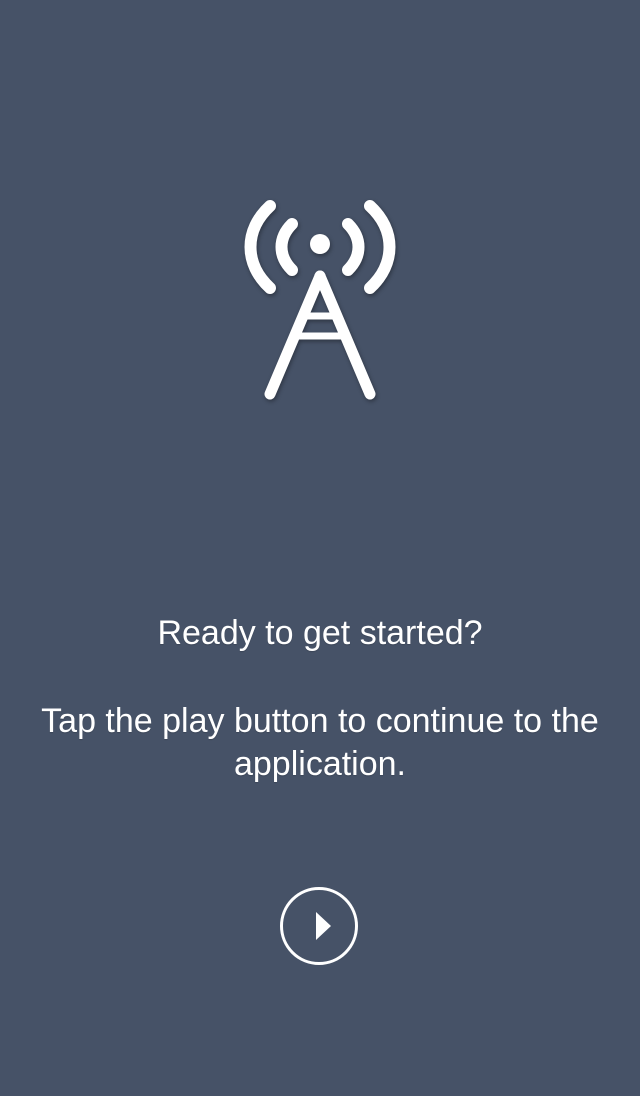 Image resolution: width=640 pixels, height=1096 pixels. I want to click on play-button, so click(319, 926).